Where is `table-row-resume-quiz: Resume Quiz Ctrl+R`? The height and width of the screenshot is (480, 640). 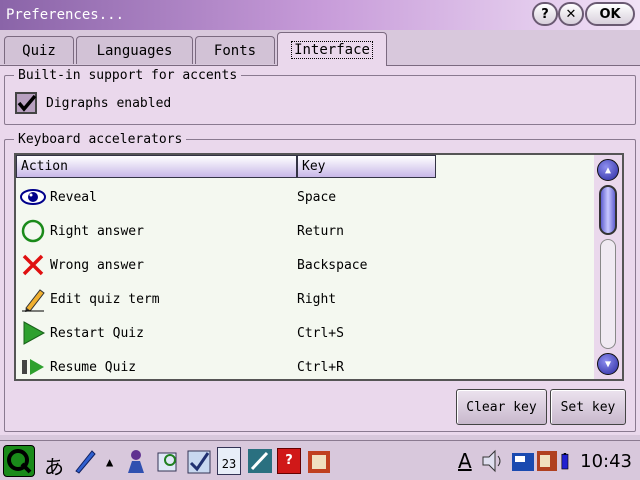 table-row-resume-quiz: Resume Quiz Ctrl+R is located at coordinates (305, 364).